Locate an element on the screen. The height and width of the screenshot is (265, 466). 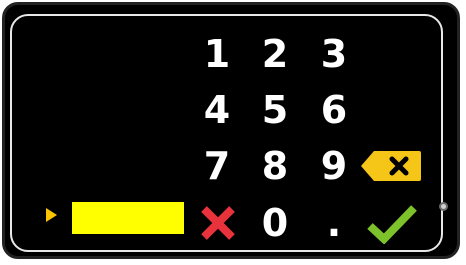
key-7: 7 is located at coordinates (217, 166).